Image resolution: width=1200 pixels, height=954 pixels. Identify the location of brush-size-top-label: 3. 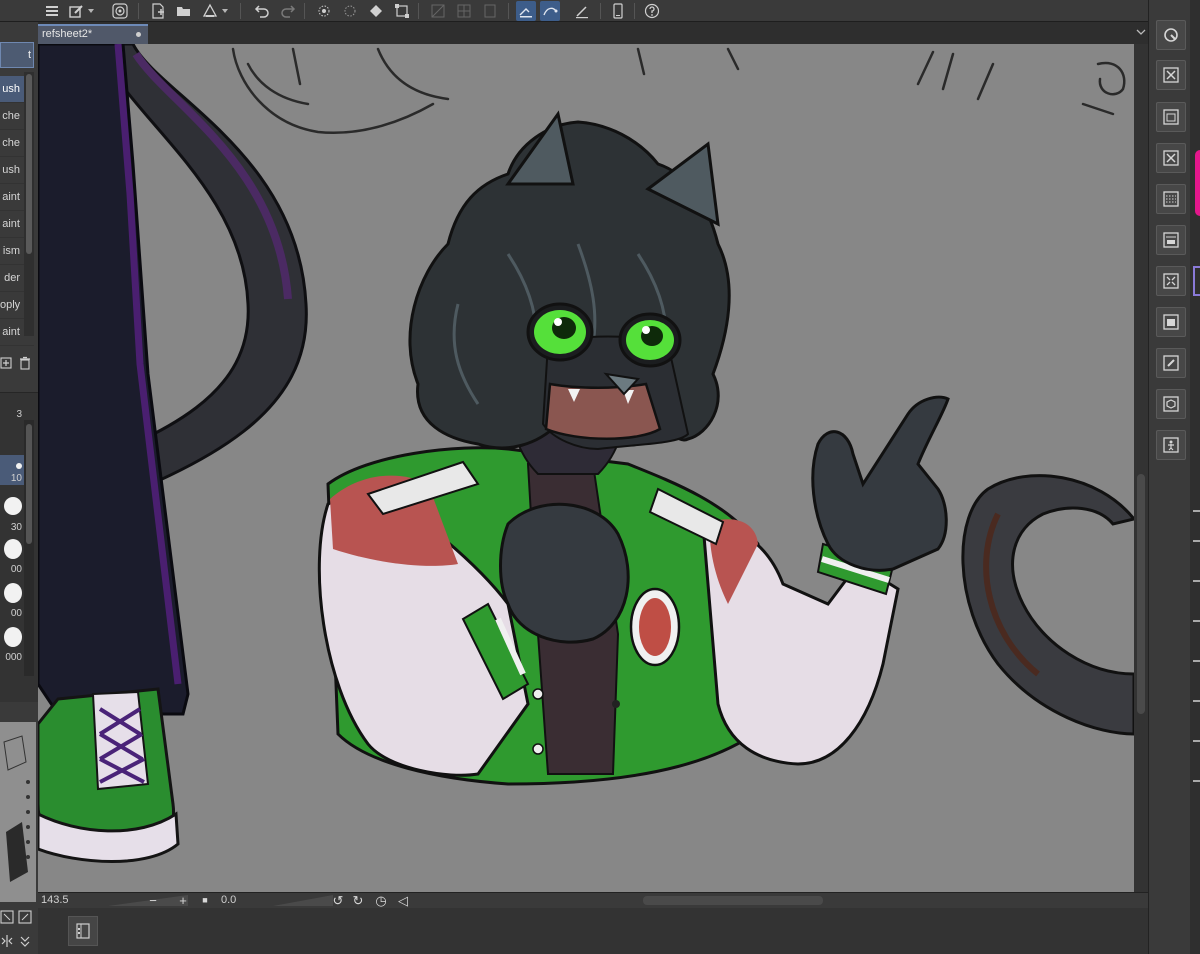
(19, 414).